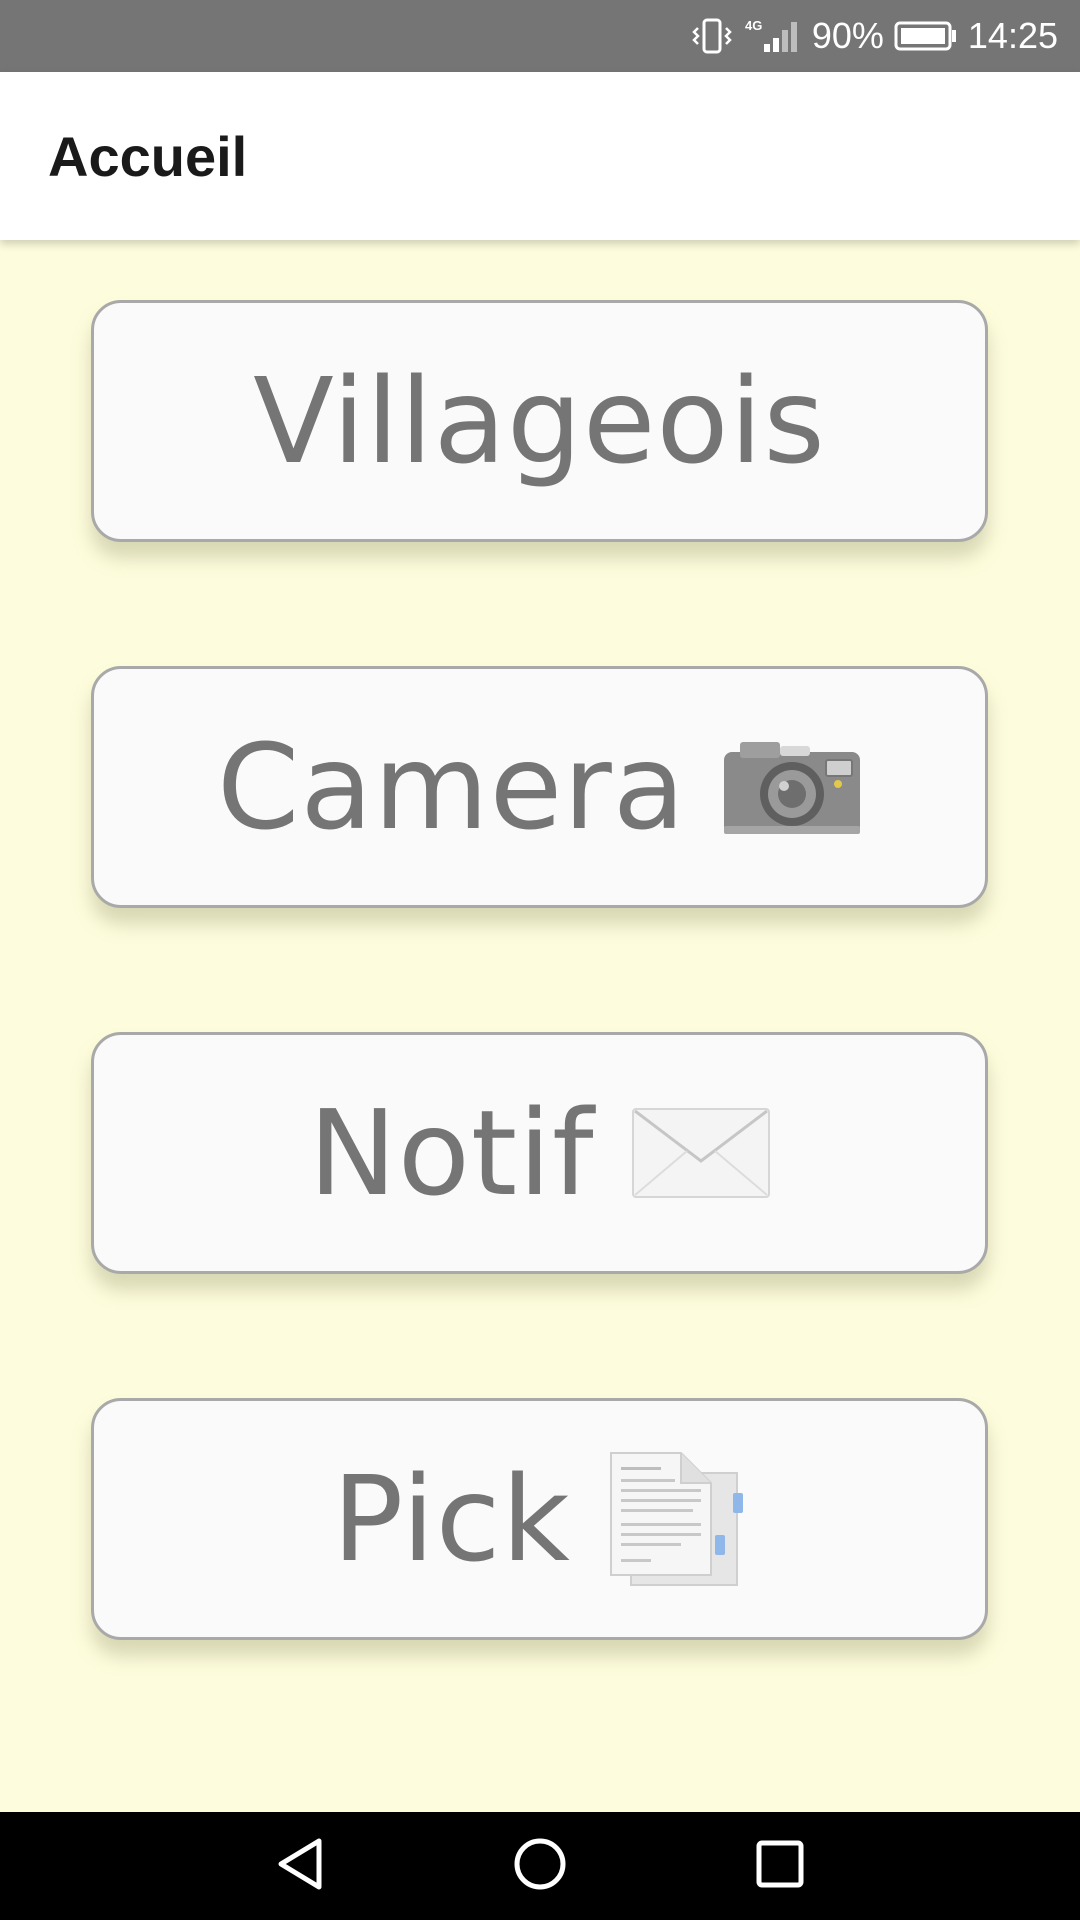 This screenshot has height=1920, width=1080. I want to click on recents-icon, so click(780, 1866).